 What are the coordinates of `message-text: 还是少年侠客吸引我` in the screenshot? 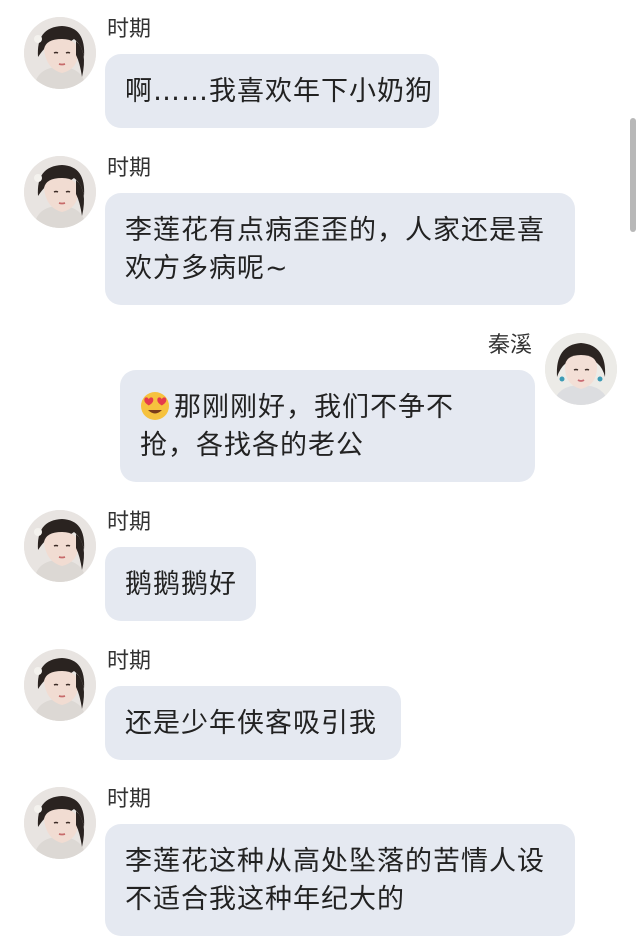 It's located at (251, 723).